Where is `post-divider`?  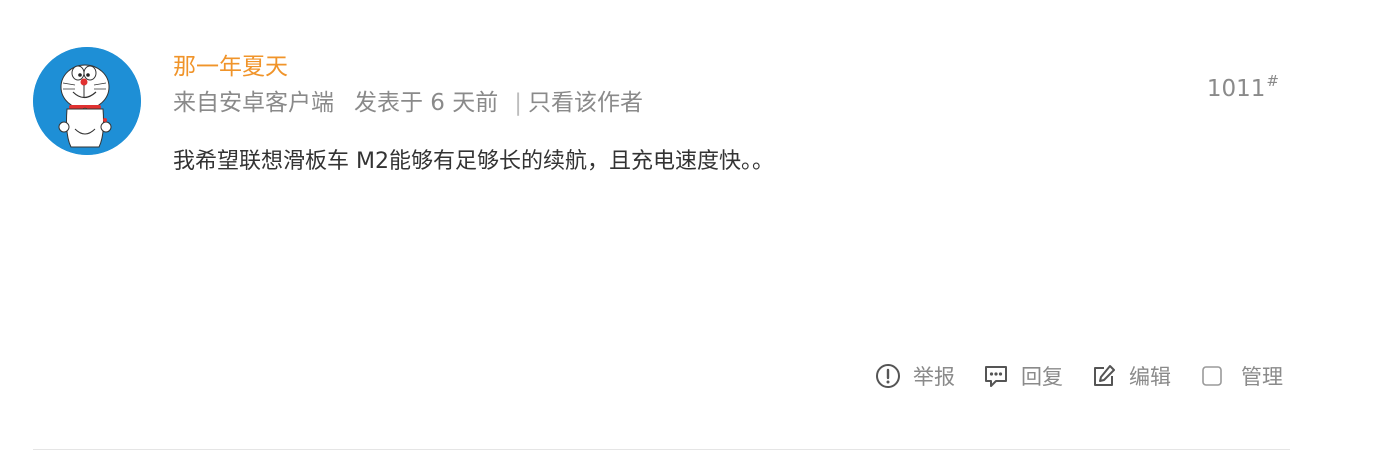
post-divider is located at coordinates (661, 449).